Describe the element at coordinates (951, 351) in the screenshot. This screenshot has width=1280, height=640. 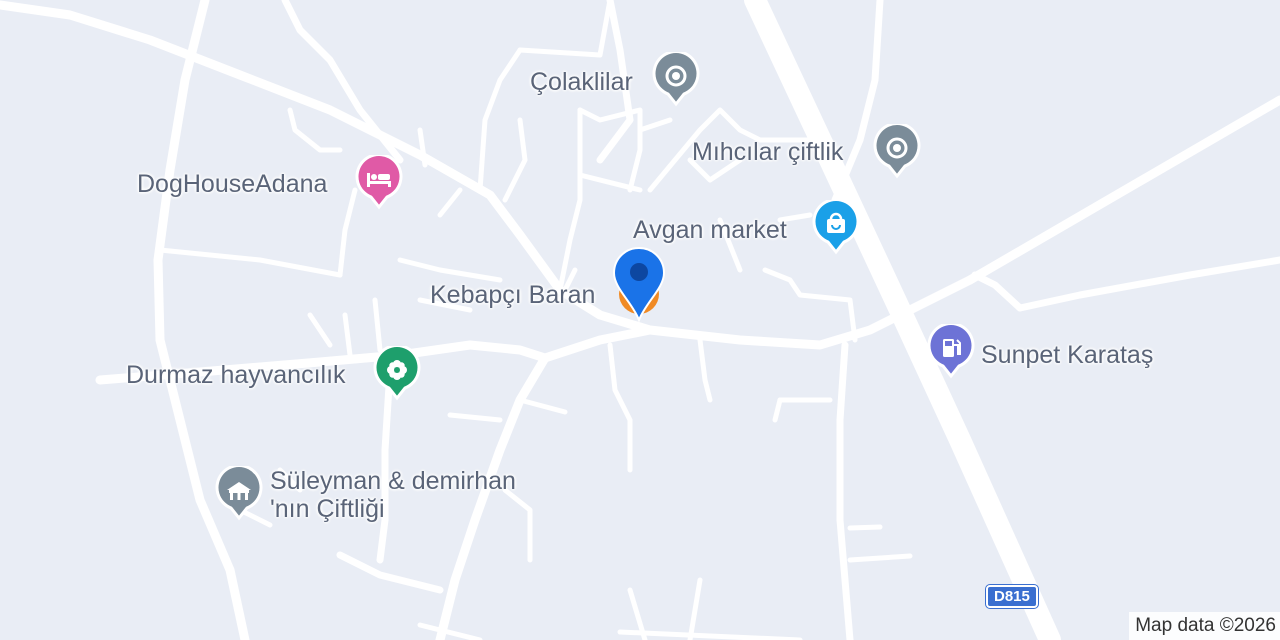
I see `gas-station-icon` at that location.